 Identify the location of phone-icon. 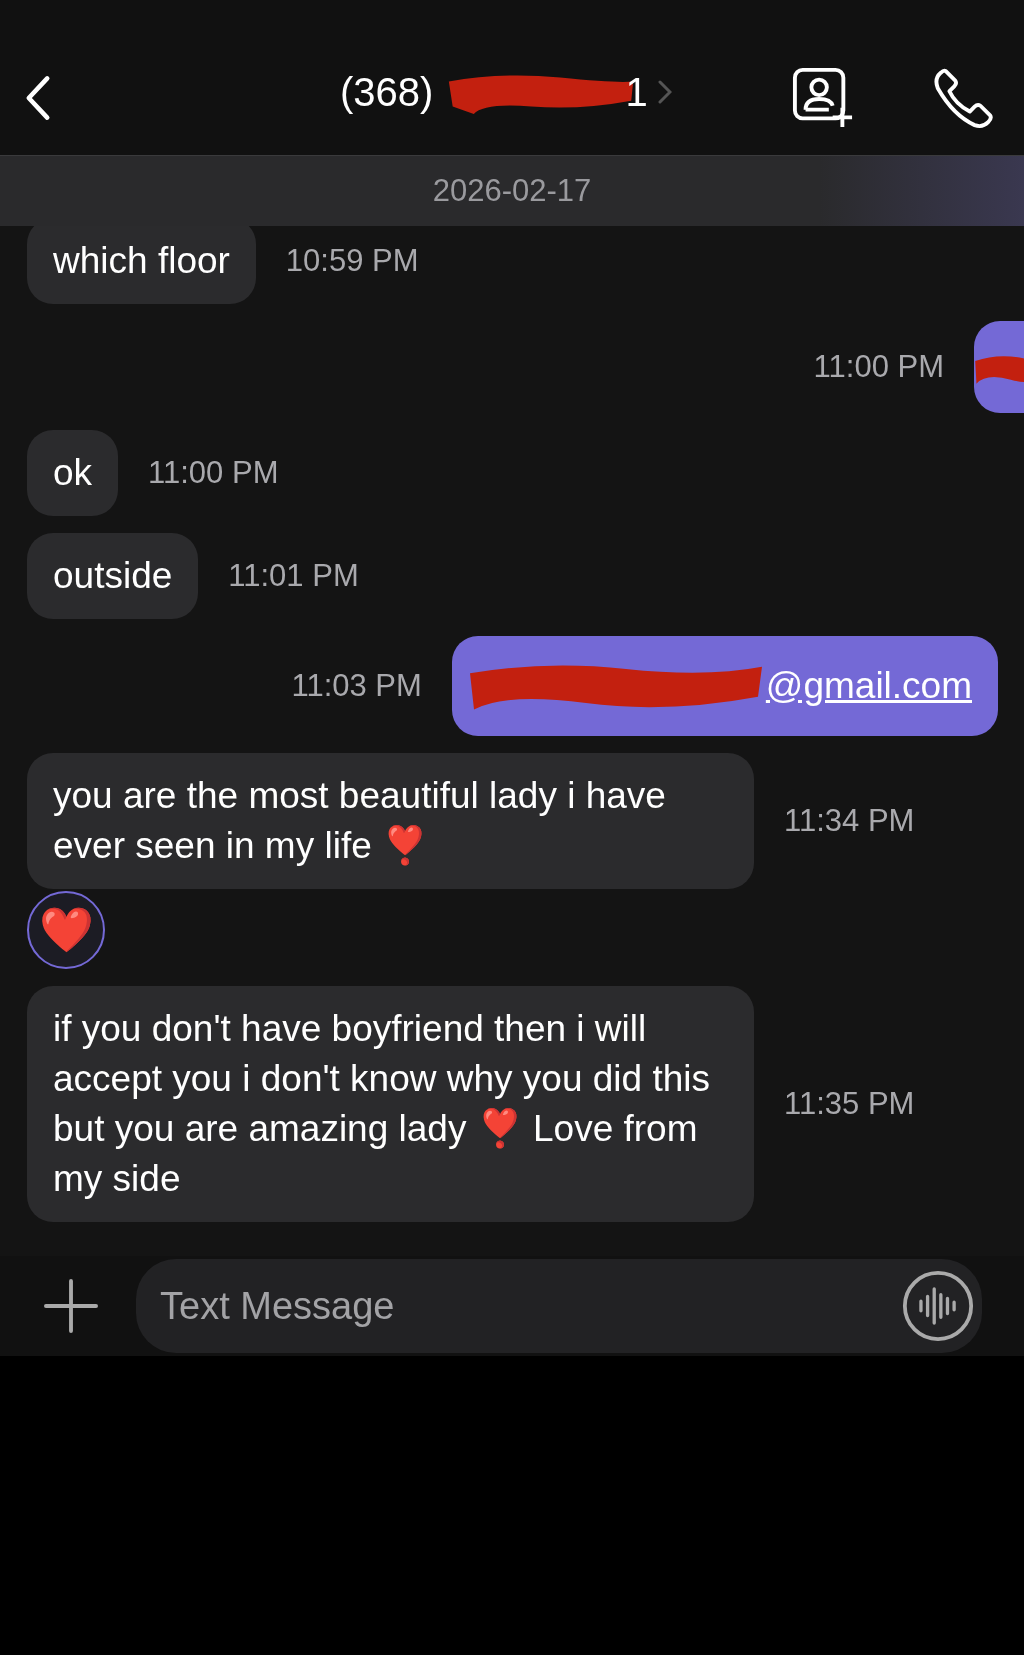
(963, 97).